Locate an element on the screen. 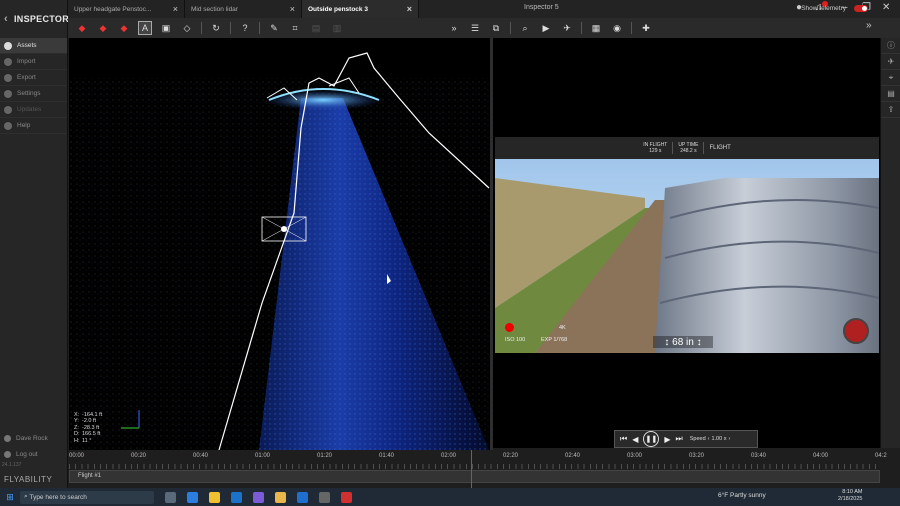 The height and width of the screenshot is (506, 900). help-icon: ? is located at coordinates (245, 28).